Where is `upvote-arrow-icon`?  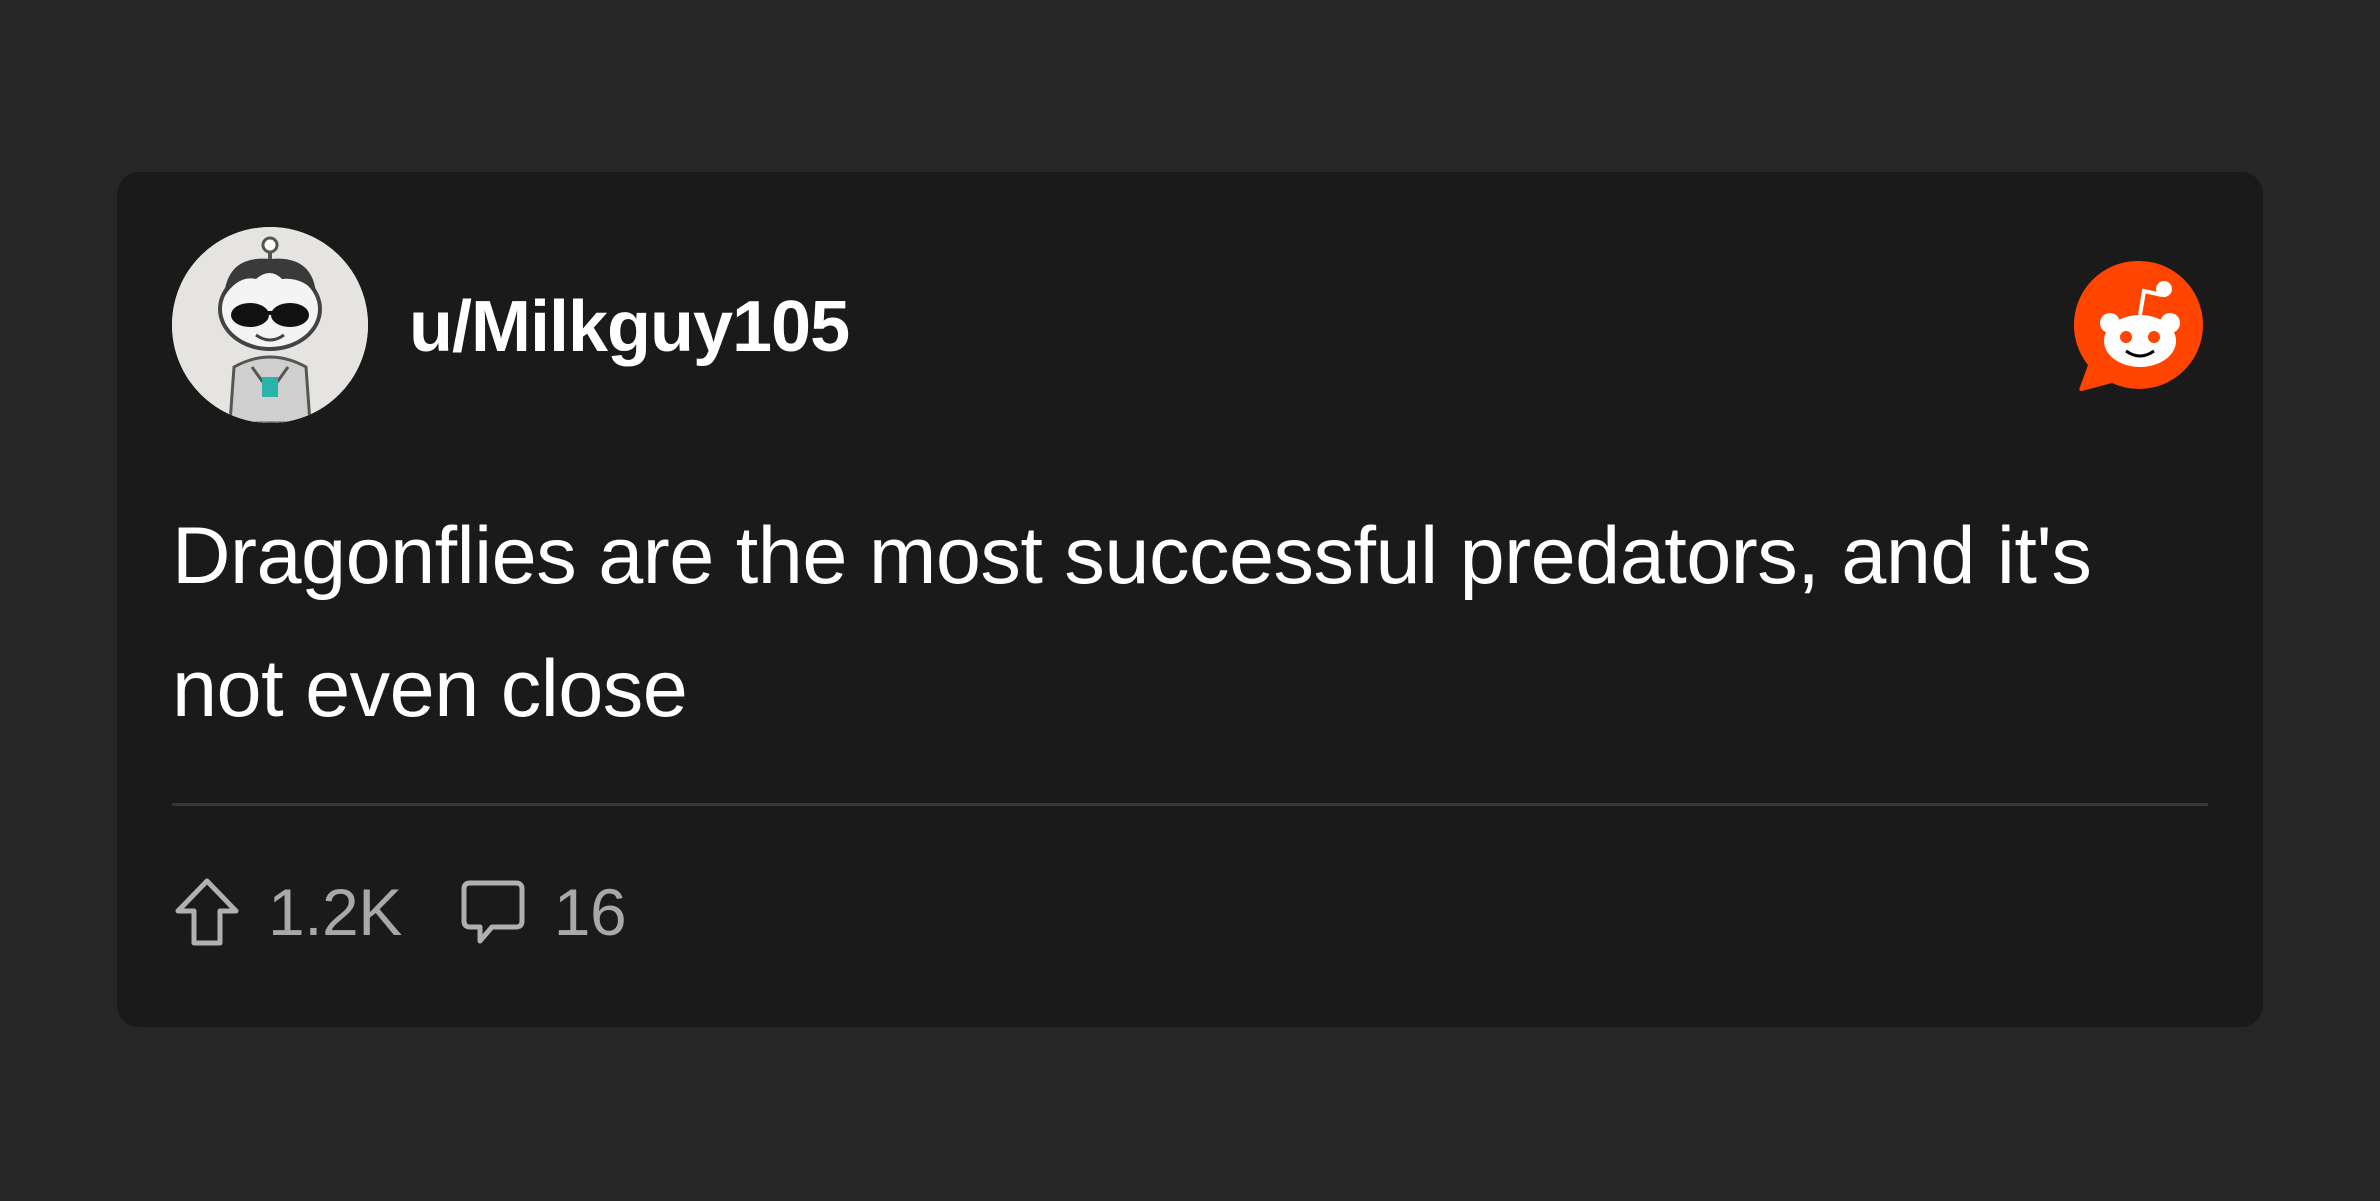 upvote-arrow-icon is located at coordinates (207, 912).